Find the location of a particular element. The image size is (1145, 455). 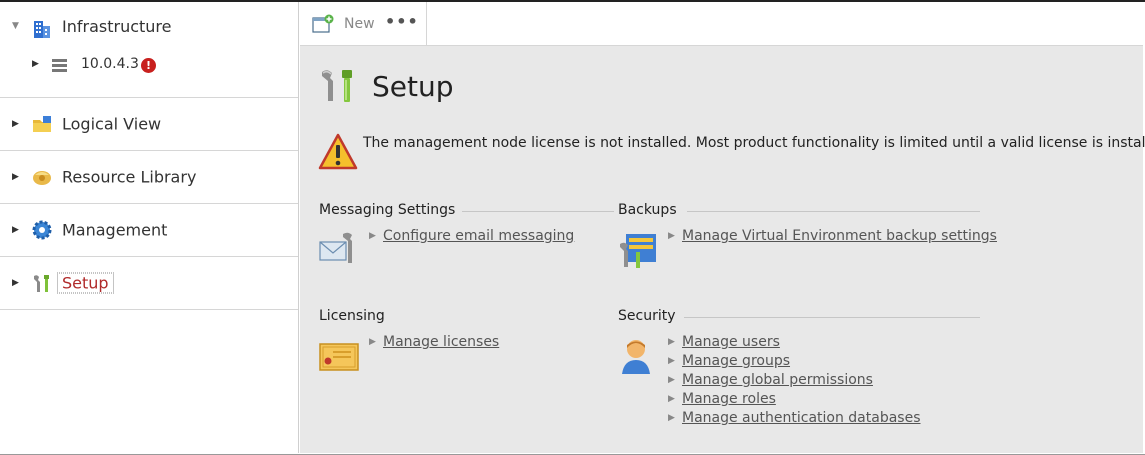

folder-icon is located at coordinates (42, 124).